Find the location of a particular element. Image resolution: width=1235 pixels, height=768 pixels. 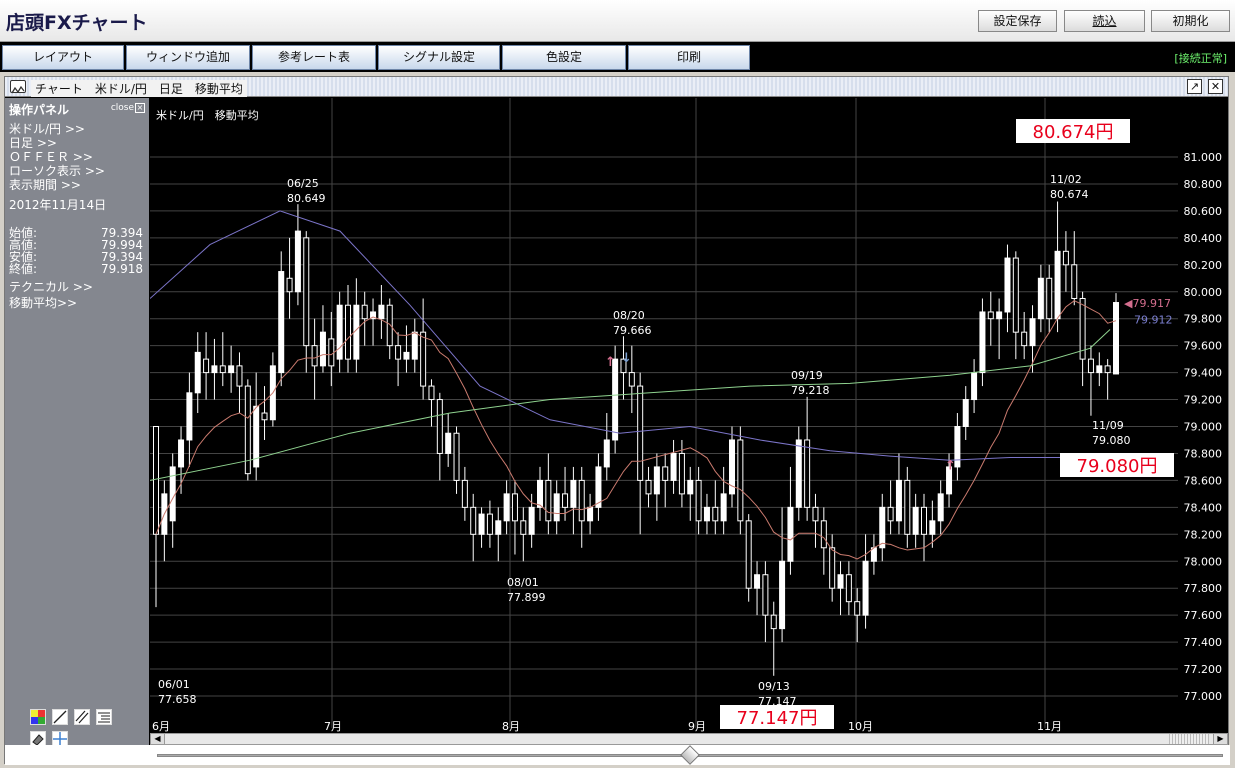

price-badge: 80.674円 is located at coordinates (1073, 132).